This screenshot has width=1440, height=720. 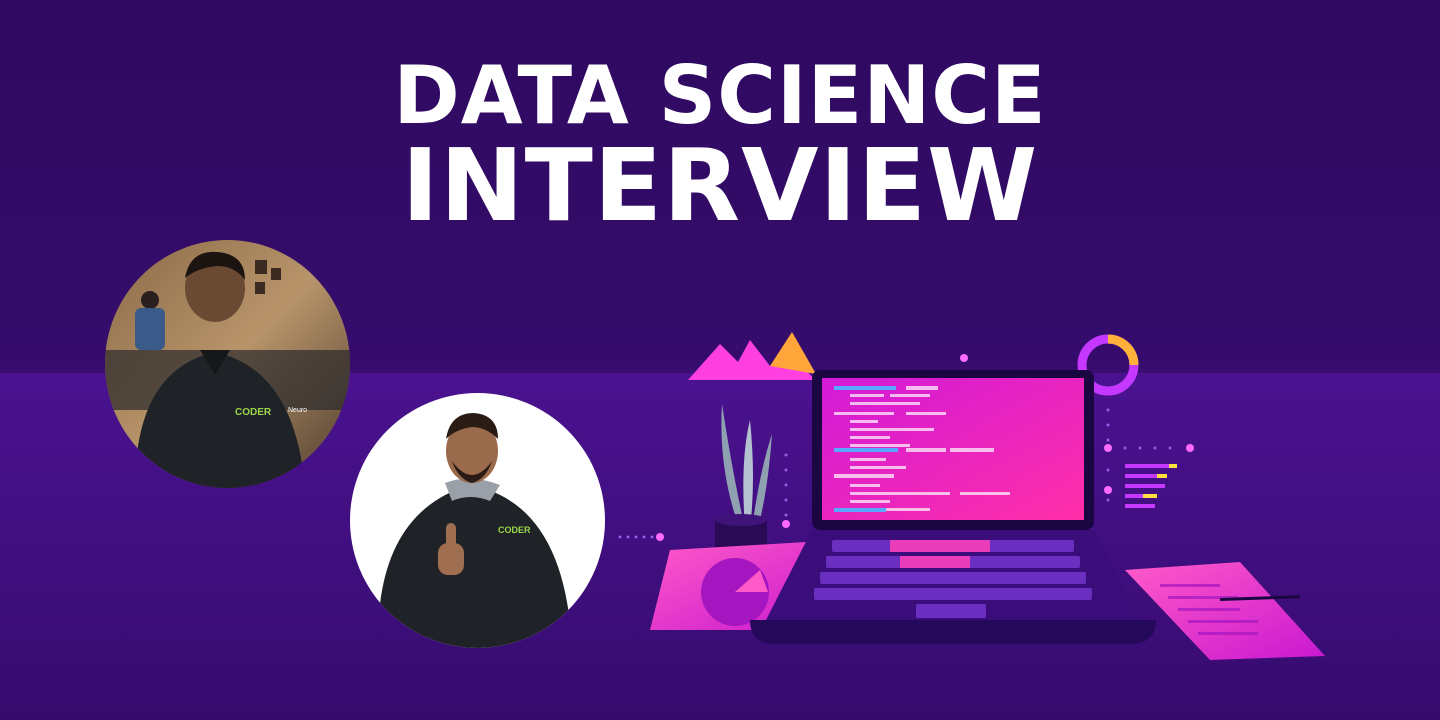 I want to click on person-photo-2-image: CODER, so click(x=477, y=520).